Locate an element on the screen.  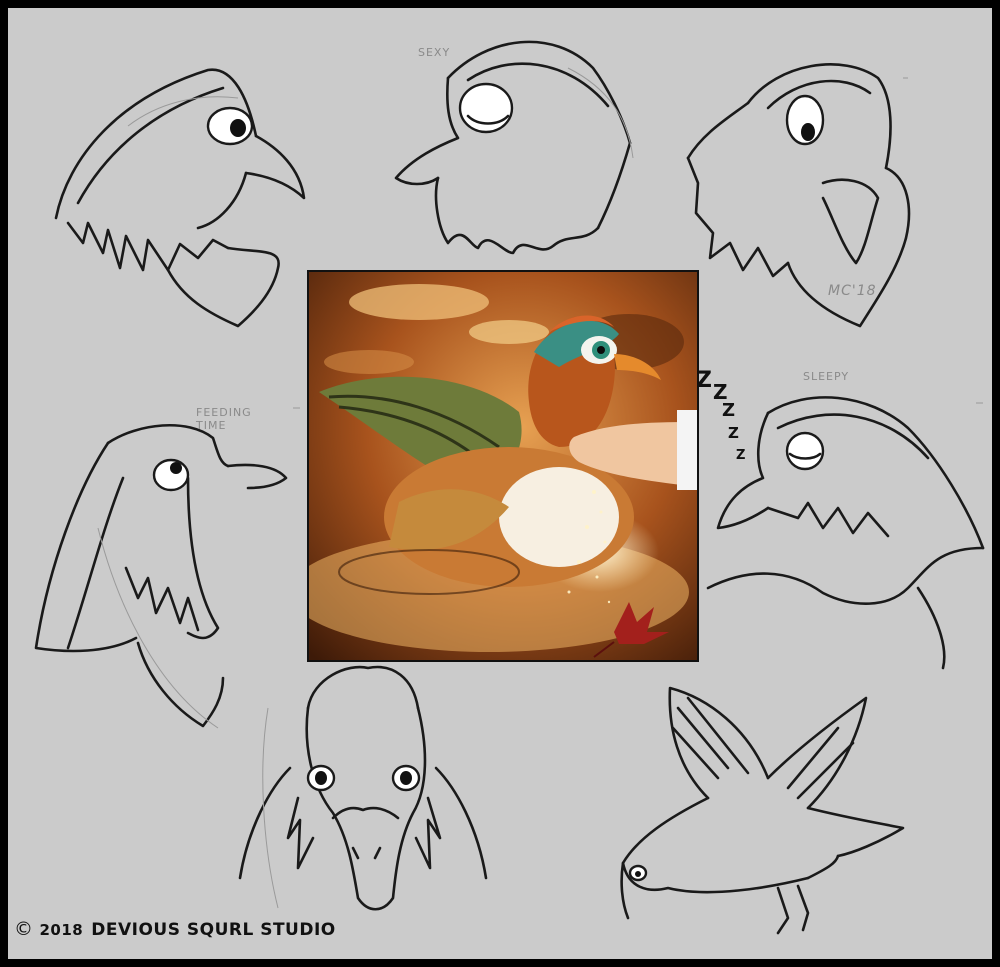
copyright-credit: © 2018 DEVIOUS SQURL STUDIO is located at coordinates (175, 929).